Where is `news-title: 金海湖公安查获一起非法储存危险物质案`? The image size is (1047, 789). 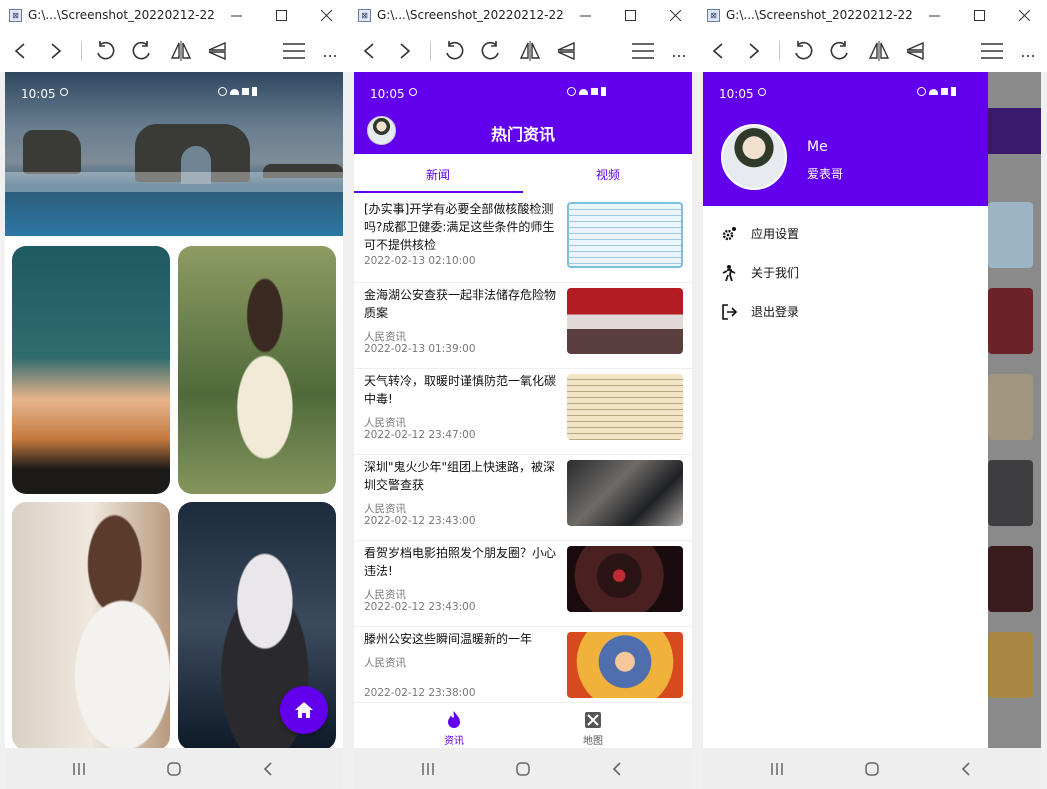 news-title: 金海湖公安查获一起非法储存危险物质案 is located at coordinates (460, 304).